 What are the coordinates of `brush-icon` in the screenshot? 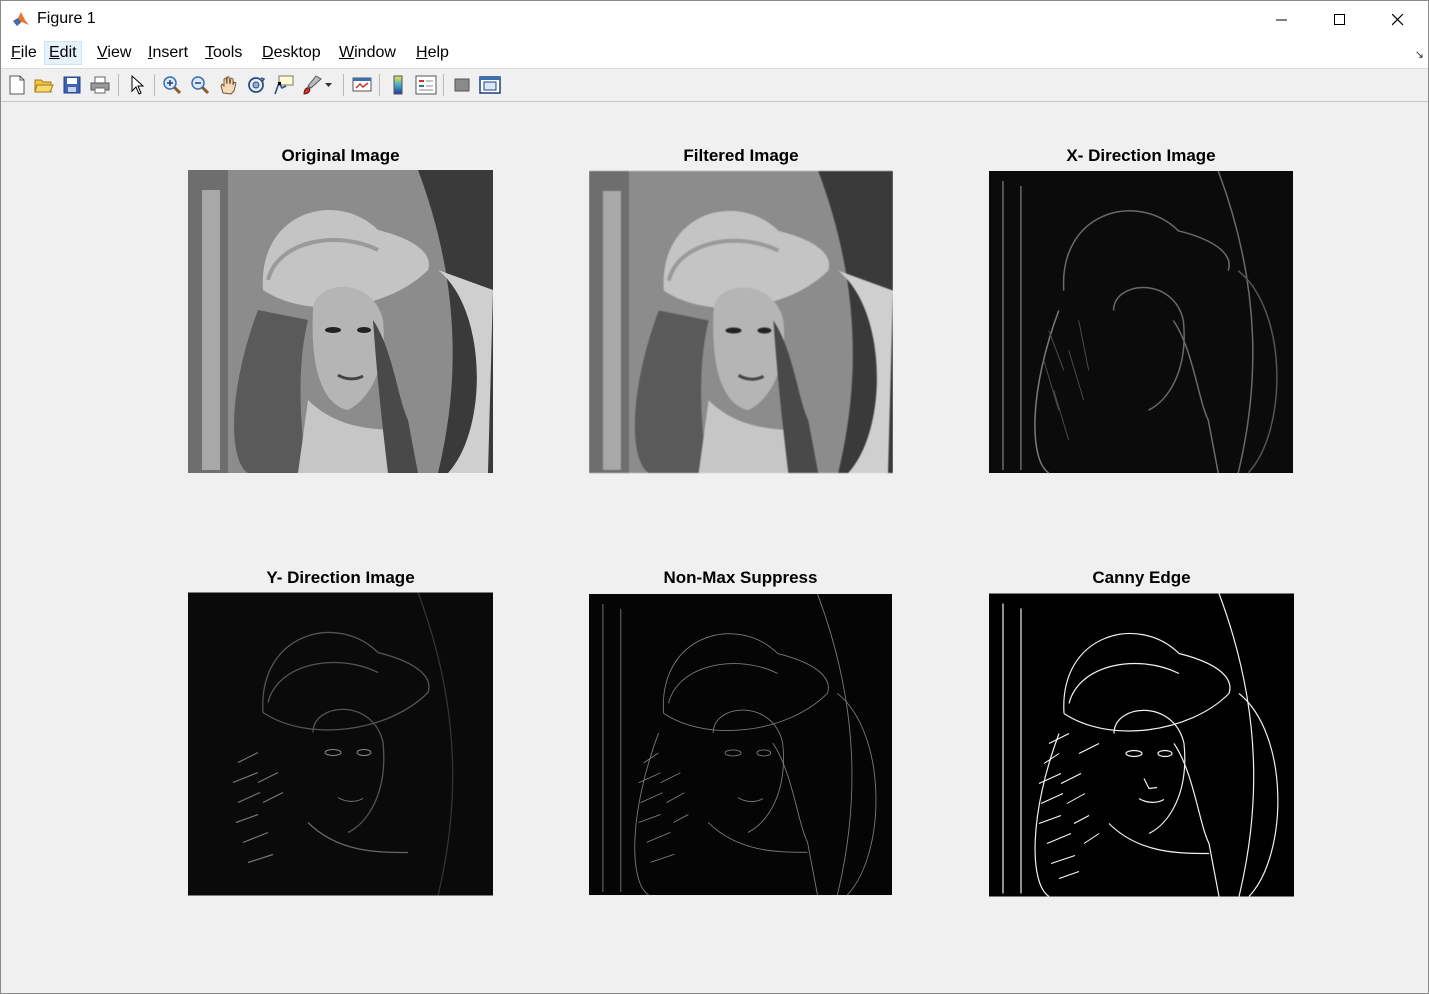 It's located at (312, 85).